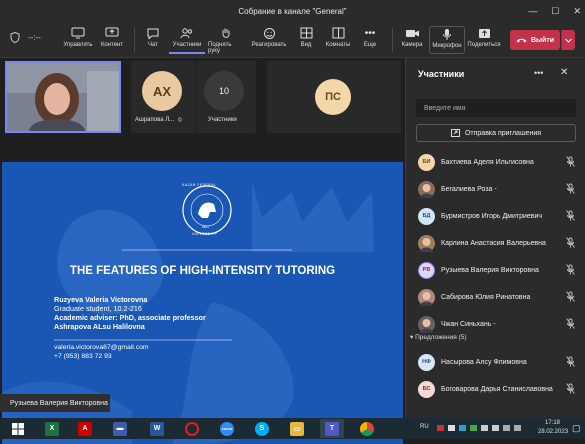 This screenshot has width=585, height=444. Describe the element at coordinates (162, 91) in the screenshot. I see `avatar: АХ` at that location.